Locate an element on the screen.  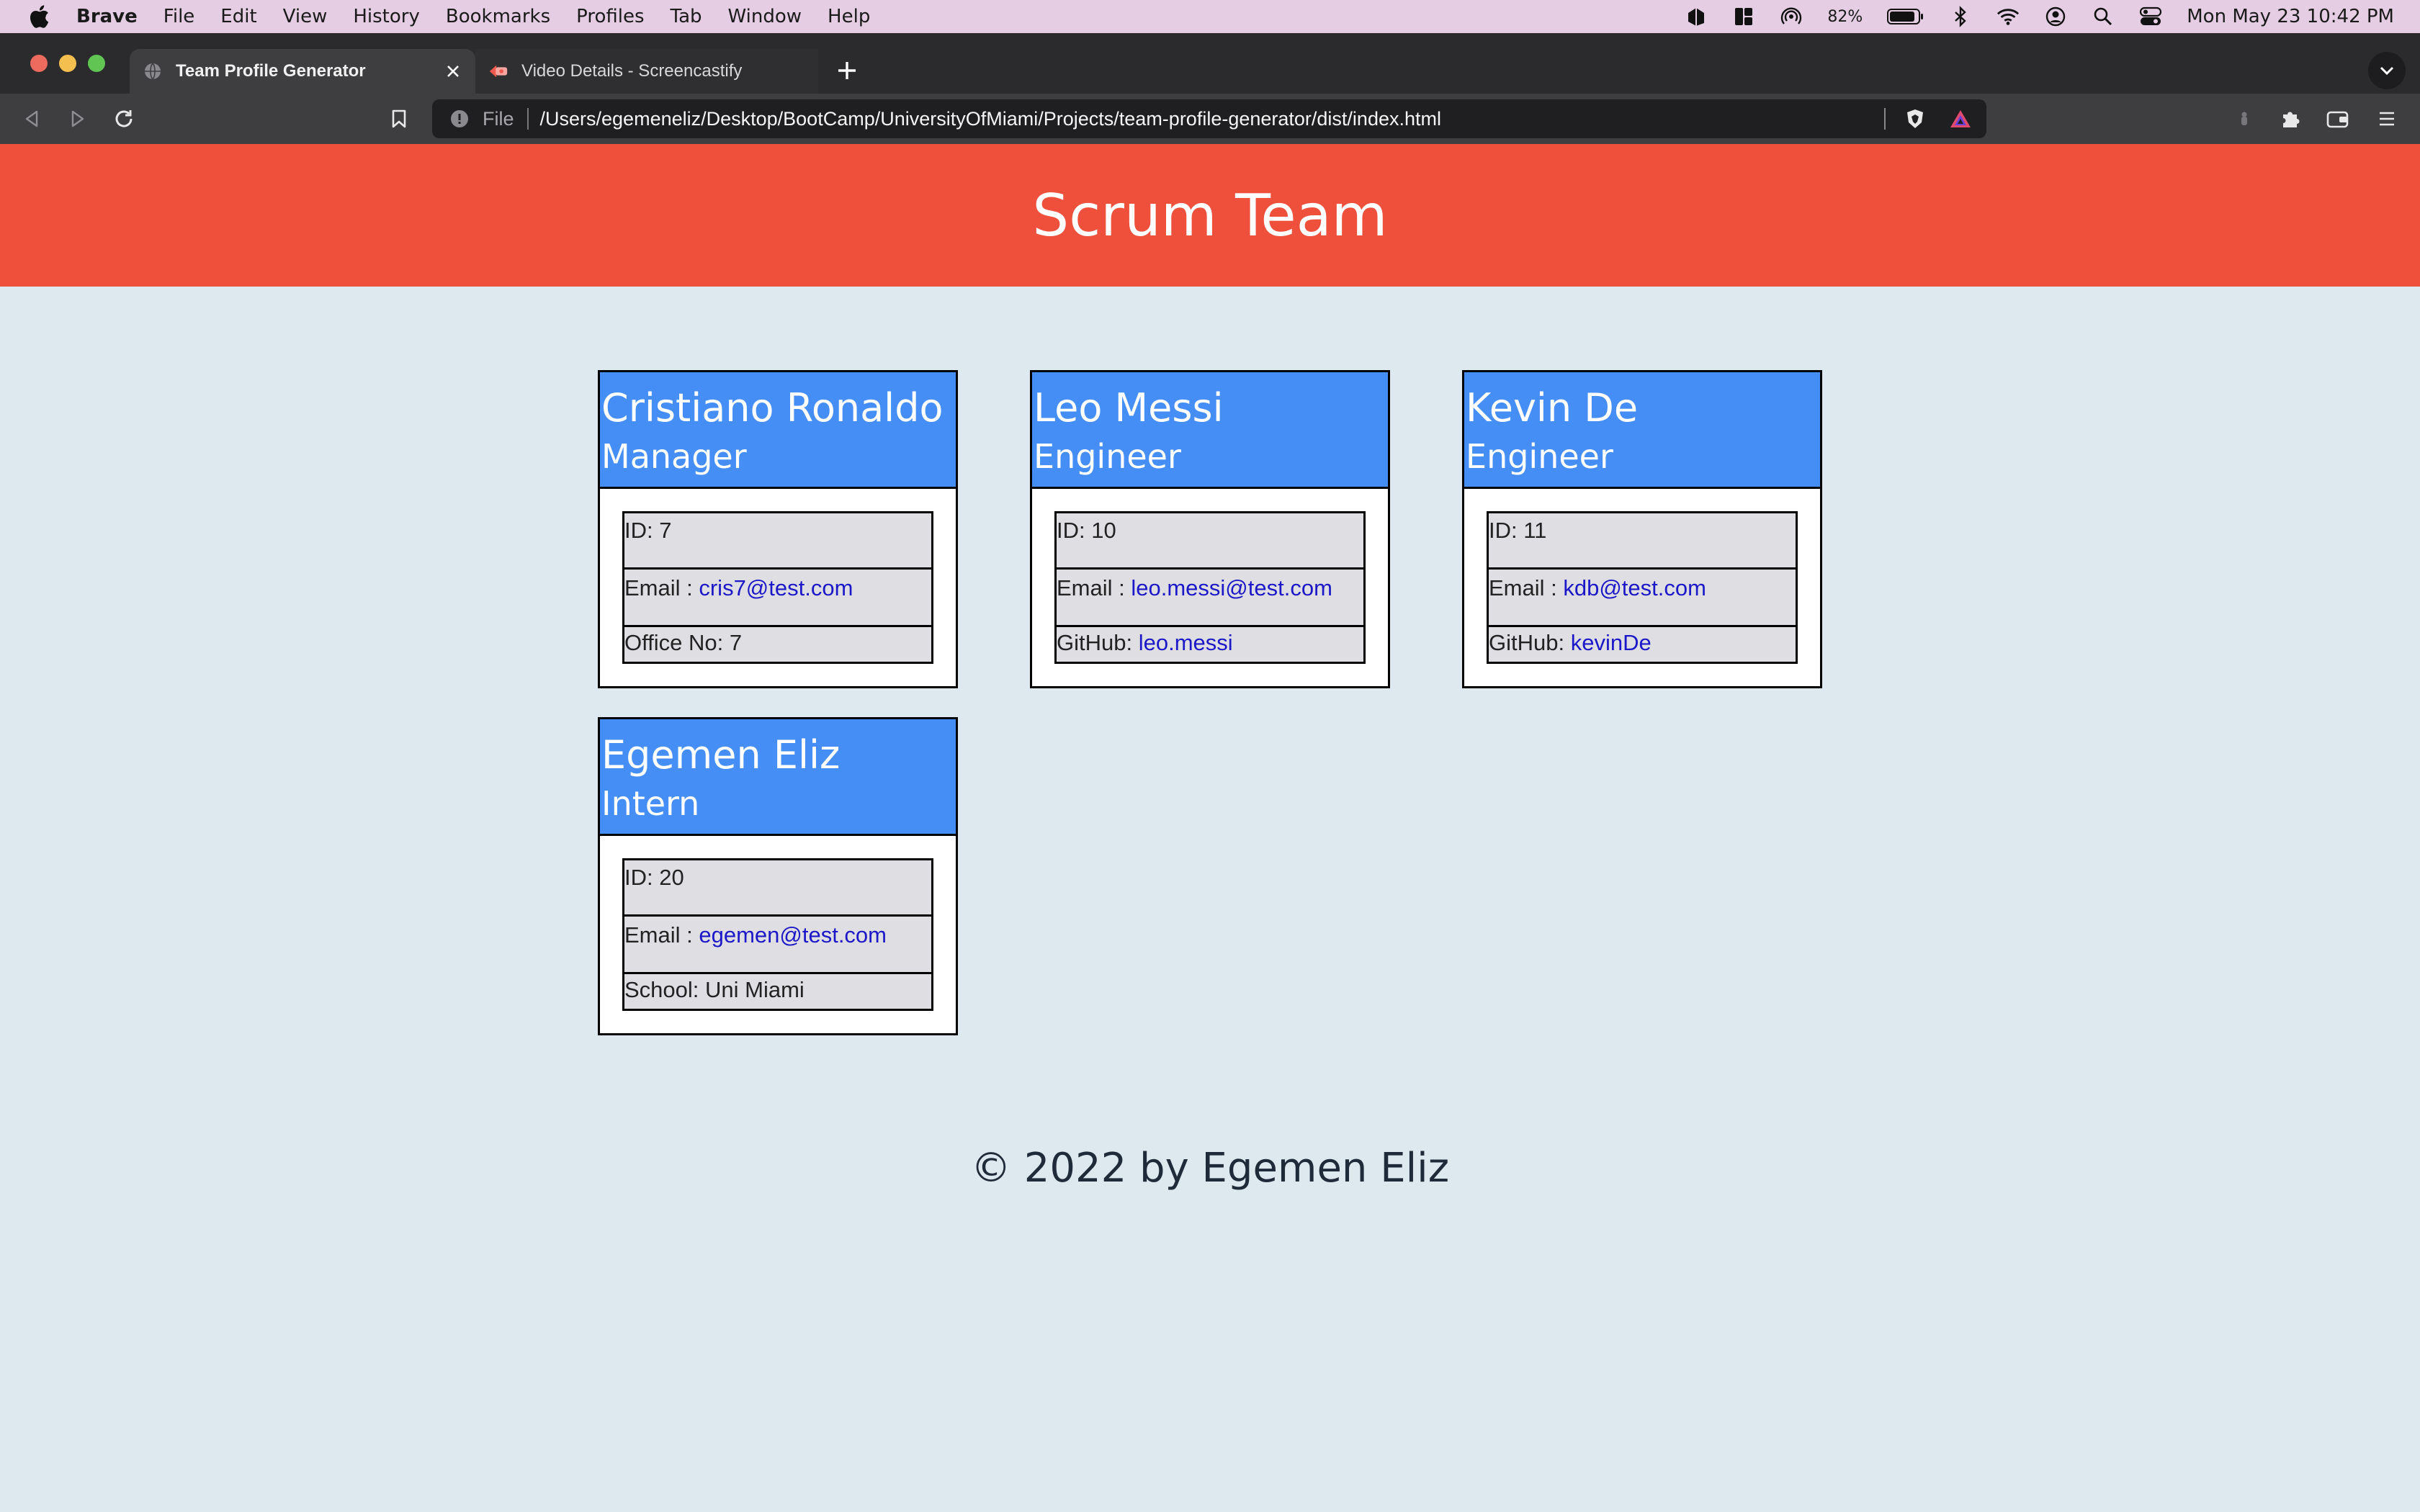
github-label: GitHub: is located at coordinates (1098, 642).